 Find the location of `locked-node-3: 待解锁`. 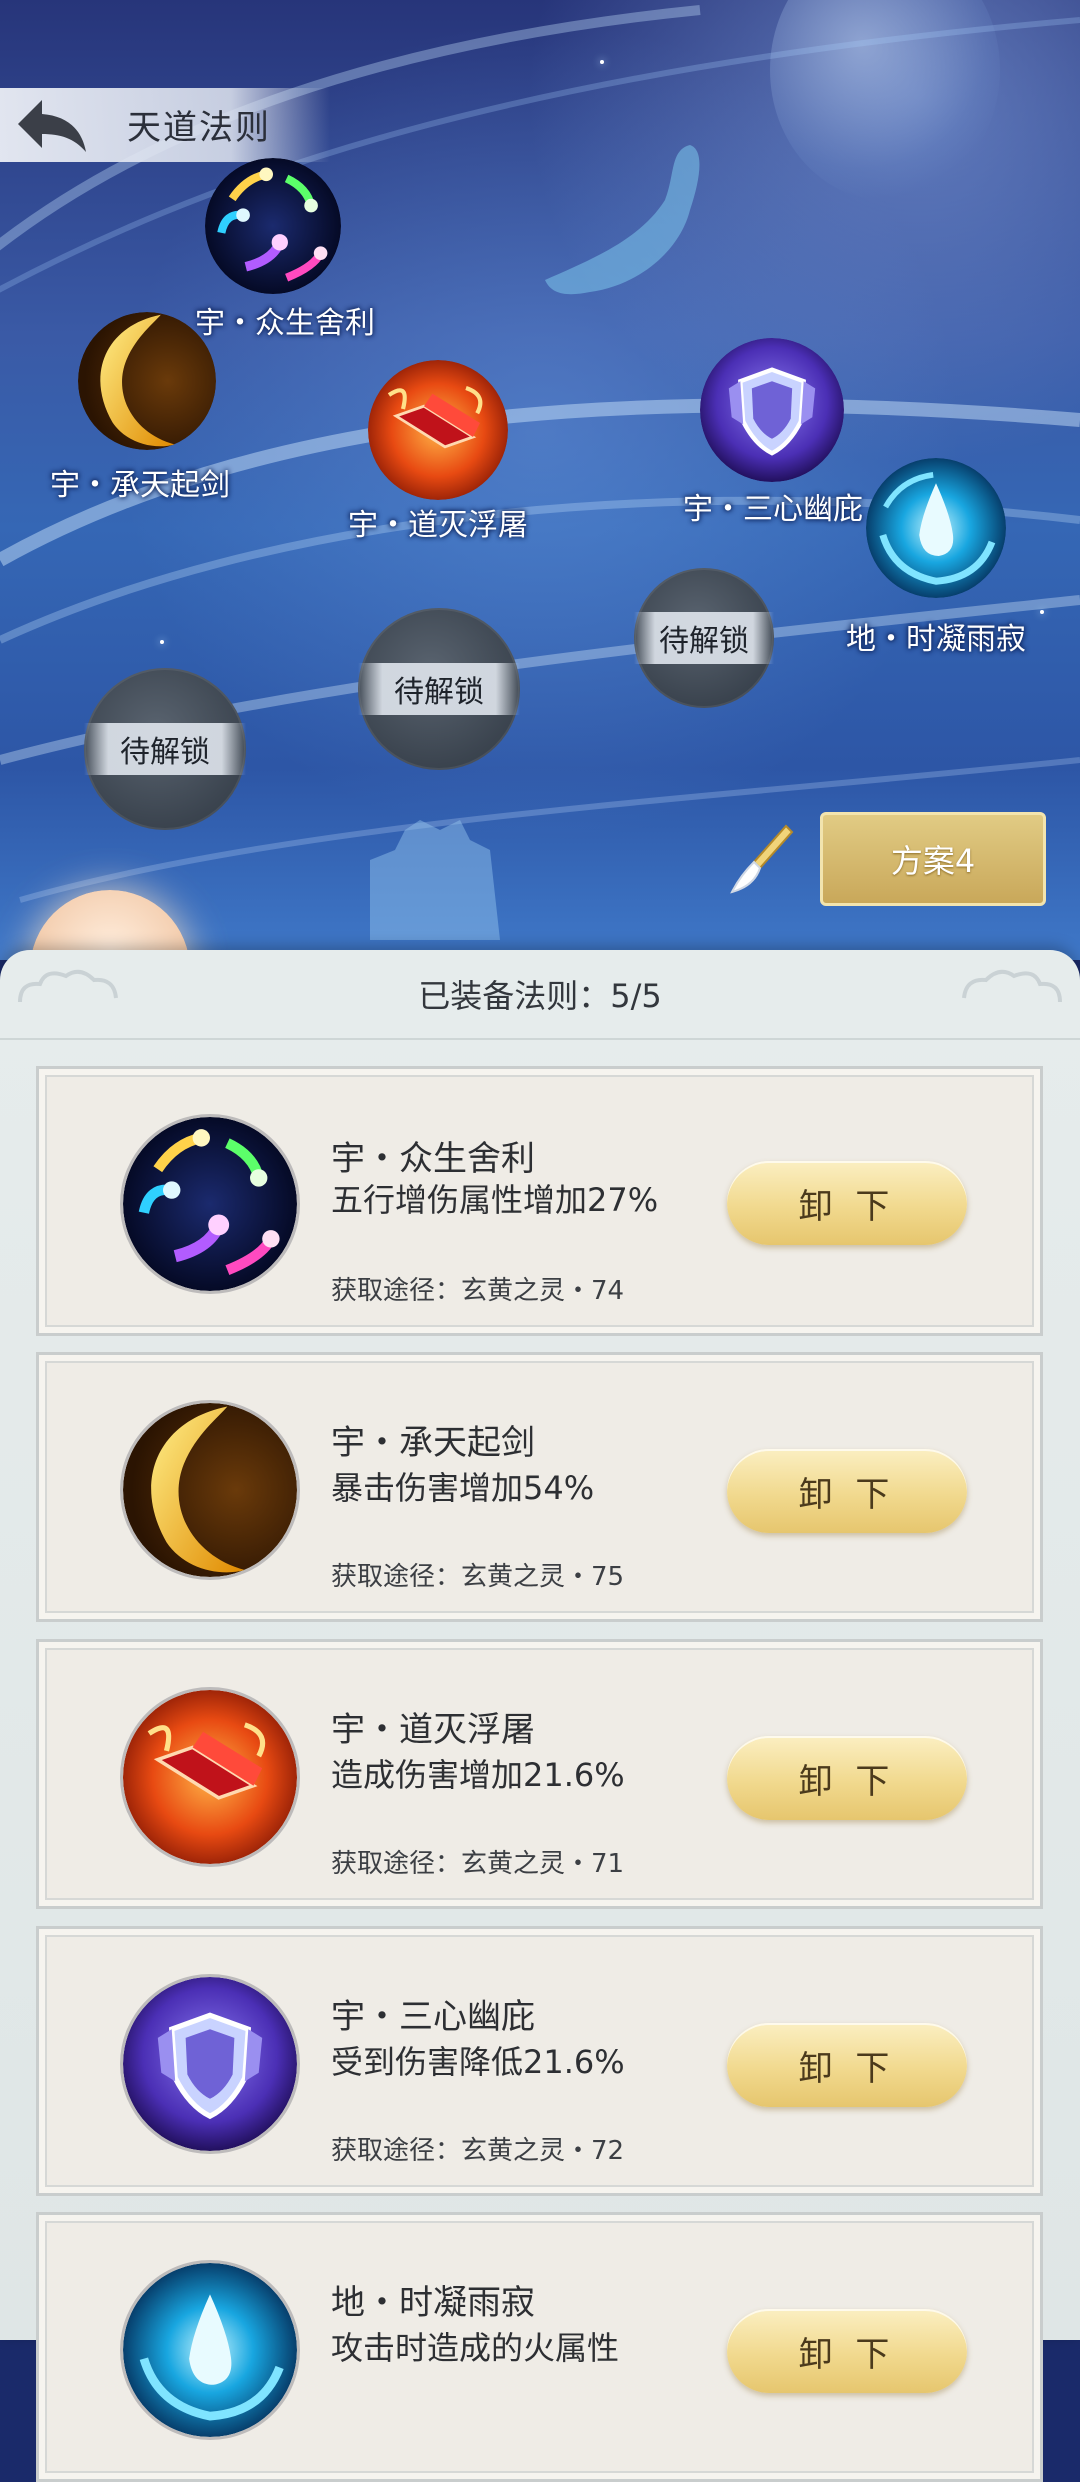

locked-node-3: 待解锁 is located at coordinates (165, 749).